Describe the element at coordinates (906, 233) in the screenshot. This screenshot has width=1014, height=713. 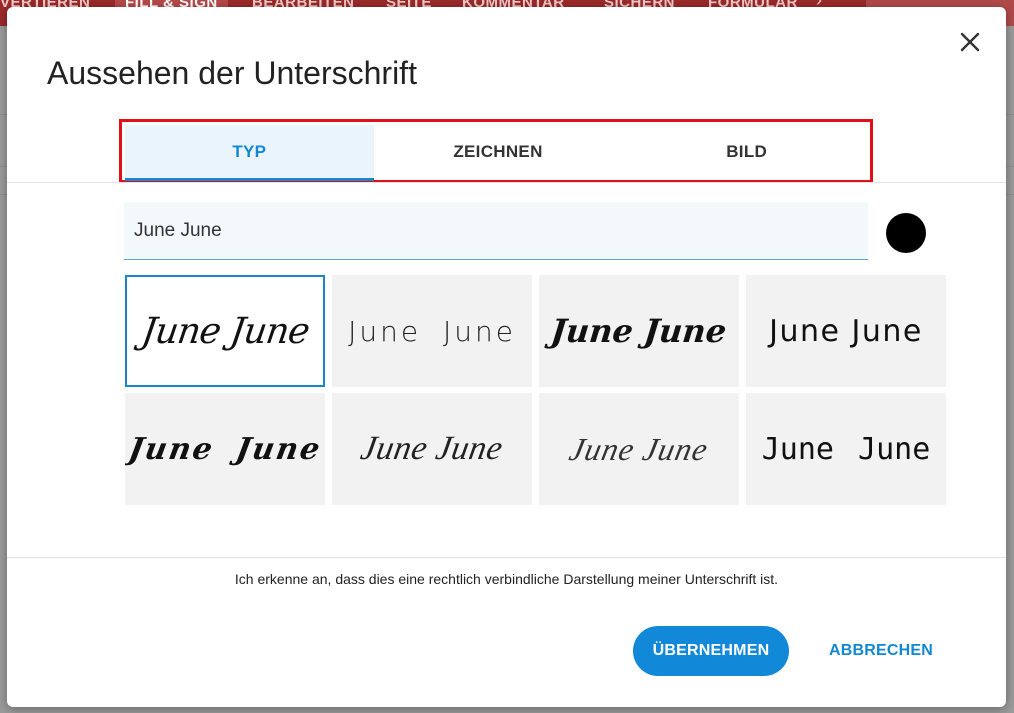
I see `color-picker-swatch` at that location.